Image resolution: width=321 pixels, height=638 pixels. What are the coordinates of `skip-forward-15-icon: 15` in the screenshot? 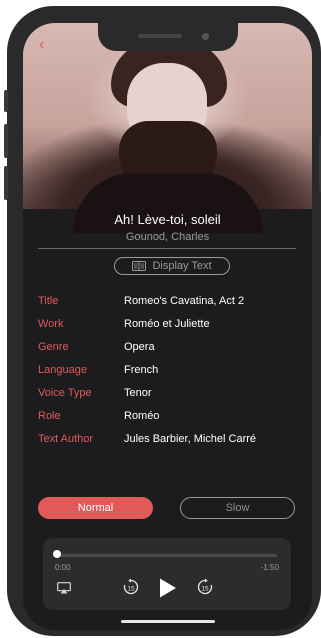 It's located at (205, 587).